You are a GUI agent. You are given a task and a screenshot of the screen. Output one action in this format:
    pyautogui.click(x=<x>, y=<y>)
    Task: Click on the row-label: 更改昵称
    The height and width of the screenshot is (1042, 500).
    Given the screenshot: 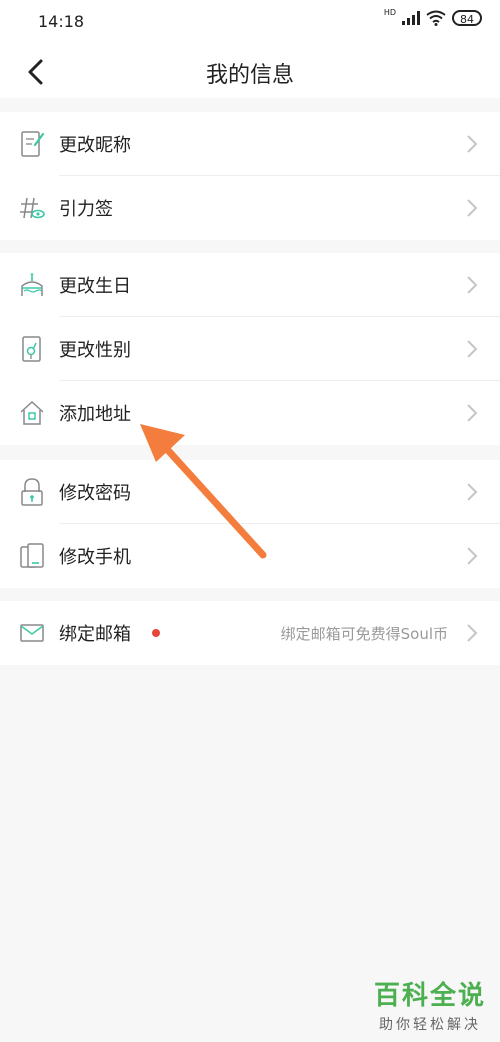 What is the action you would take?
    pyautogui.click(x=95, y=145)
    